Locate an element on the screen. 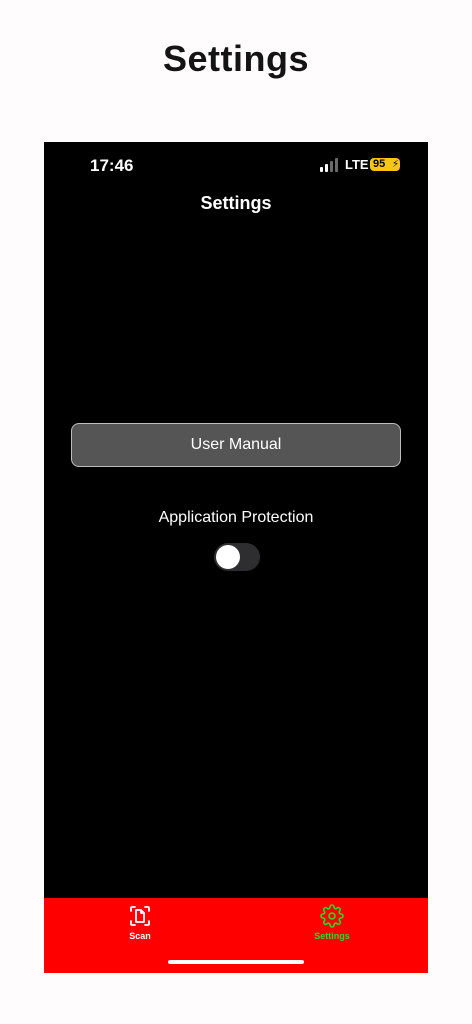 The height and width of the screenshot is (1024, 472). tab-settings-label: Settings is located at coordinates (332, 936).